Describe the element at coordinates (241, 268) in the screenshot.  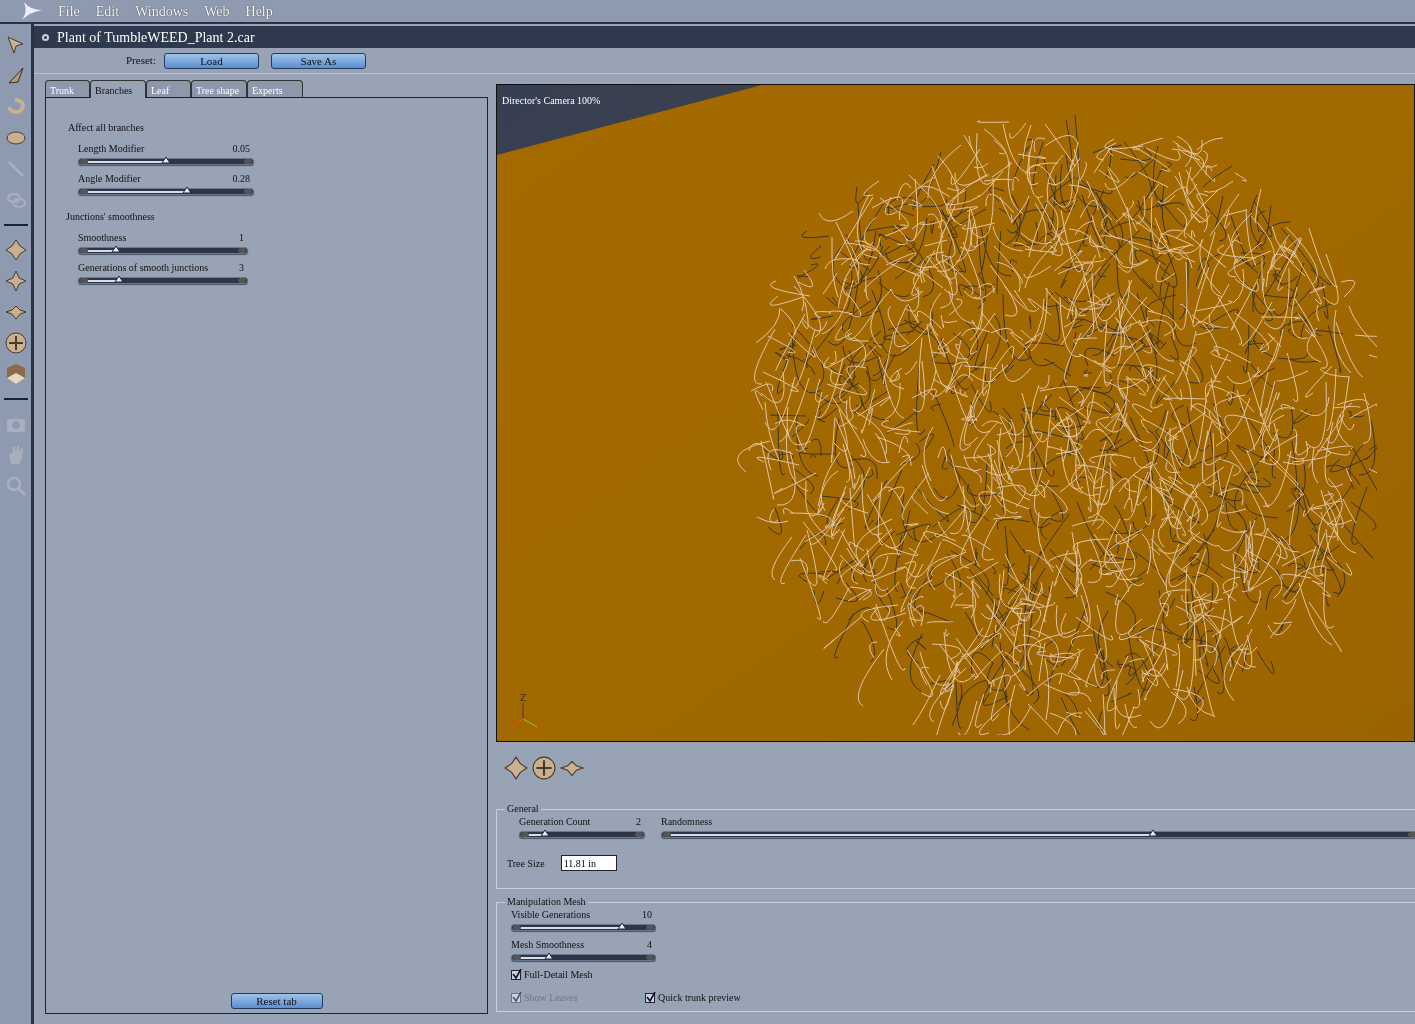
I see `slider-value: 3` at that location.